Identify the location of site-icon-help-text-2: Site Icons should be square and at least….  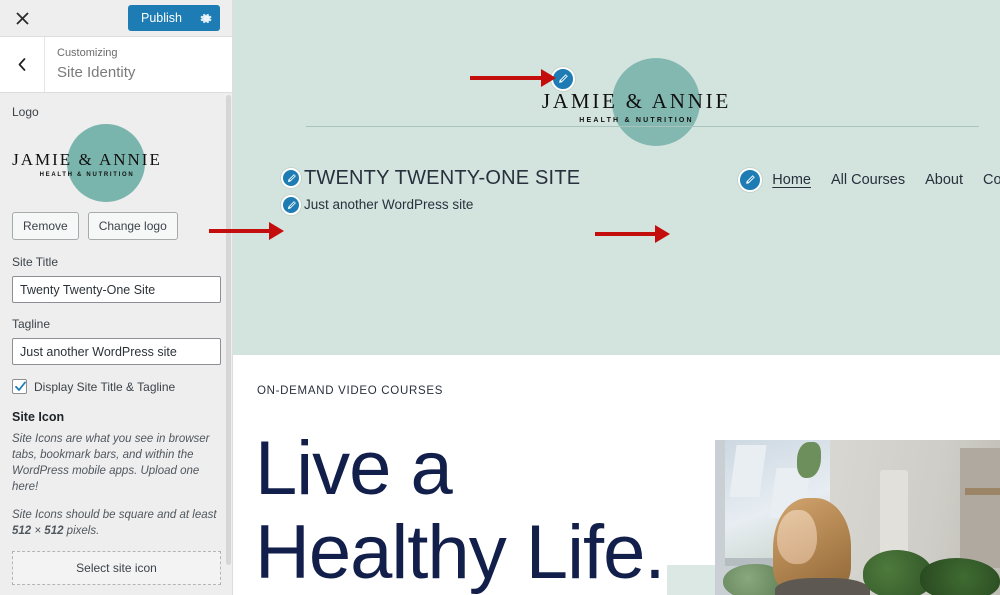
(116, 523).